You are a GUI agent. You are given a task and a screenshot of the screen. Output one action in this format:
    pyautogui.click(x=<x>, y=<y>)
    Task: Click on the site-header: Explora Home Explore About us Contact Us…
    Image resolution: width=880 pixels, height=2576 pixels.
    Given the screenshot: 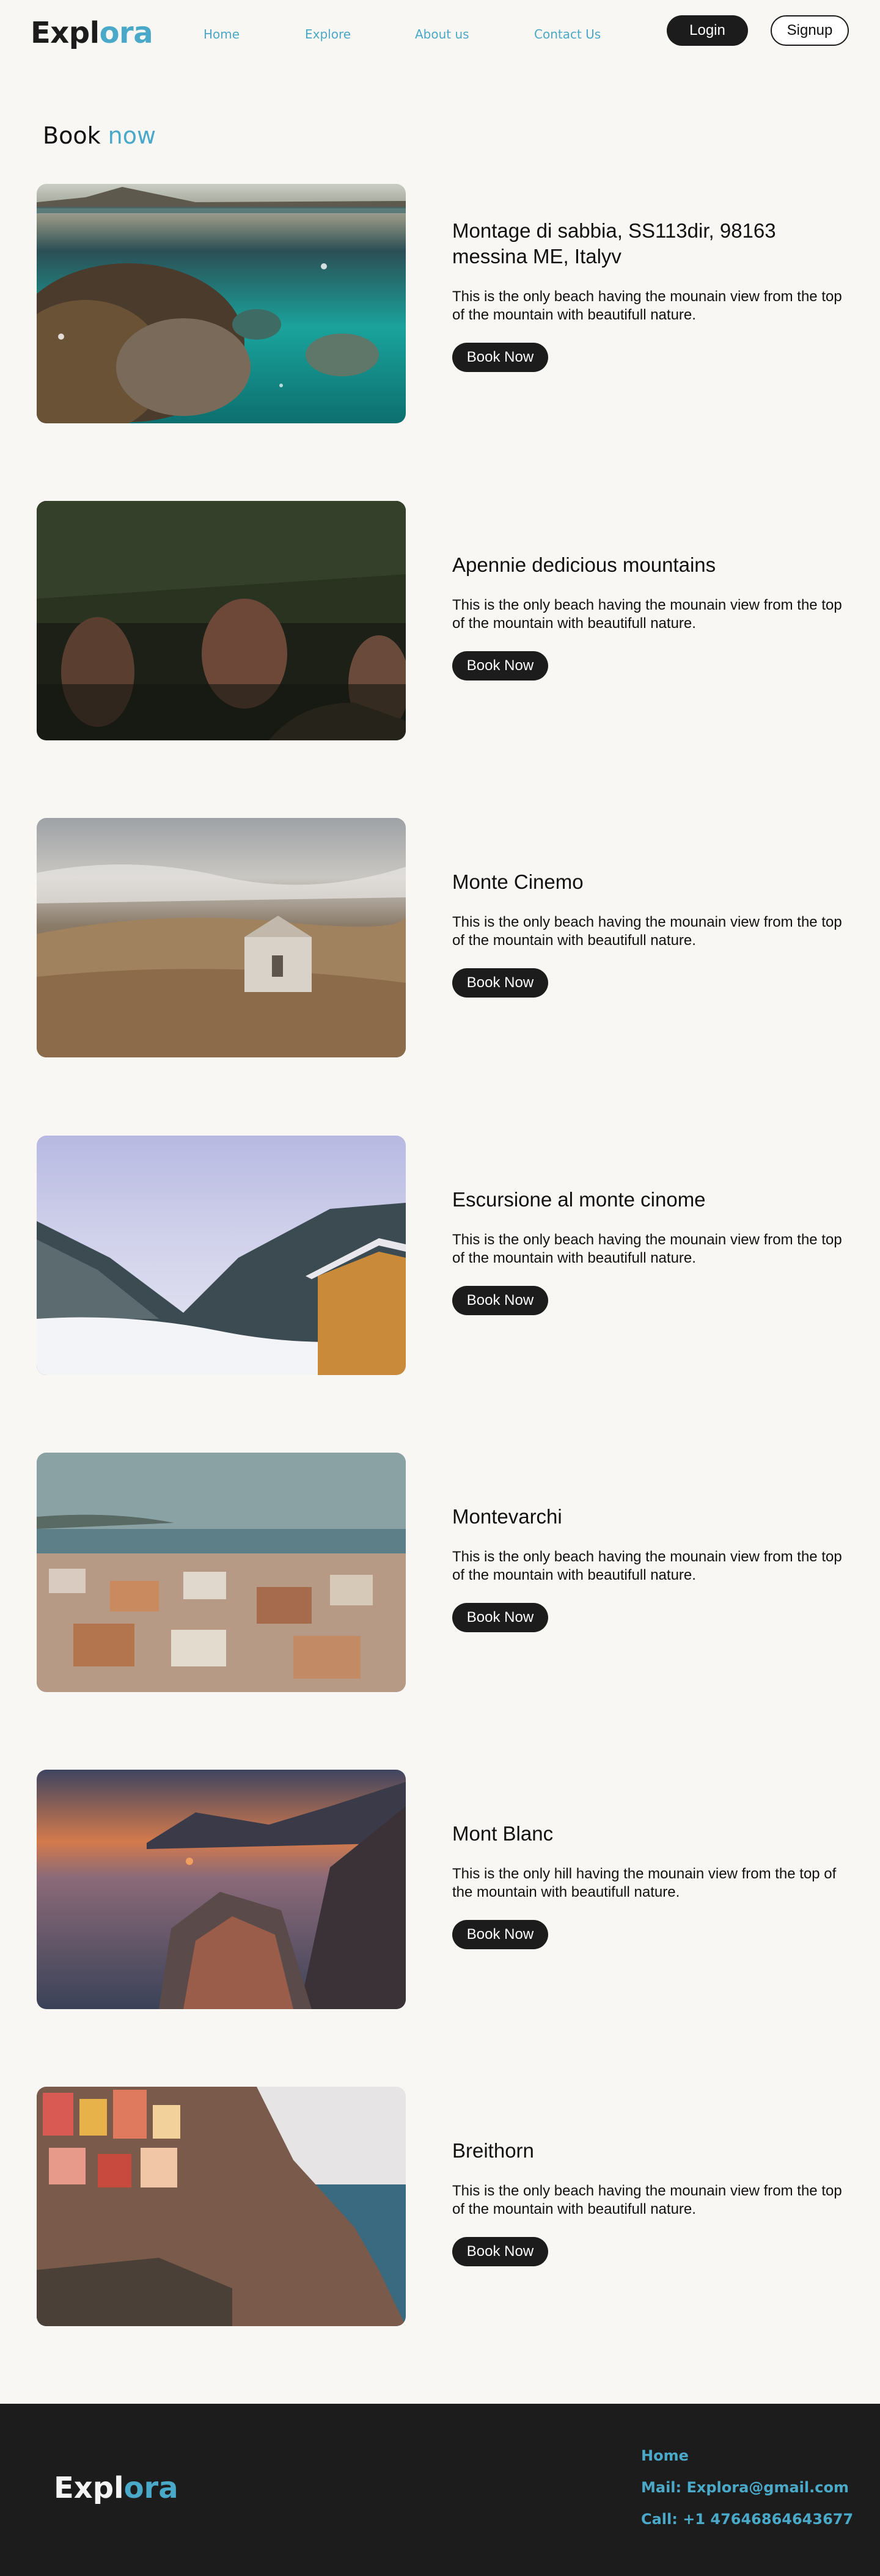 What is the action you would take?
    pyautogui.click(x=440, y=33)
    